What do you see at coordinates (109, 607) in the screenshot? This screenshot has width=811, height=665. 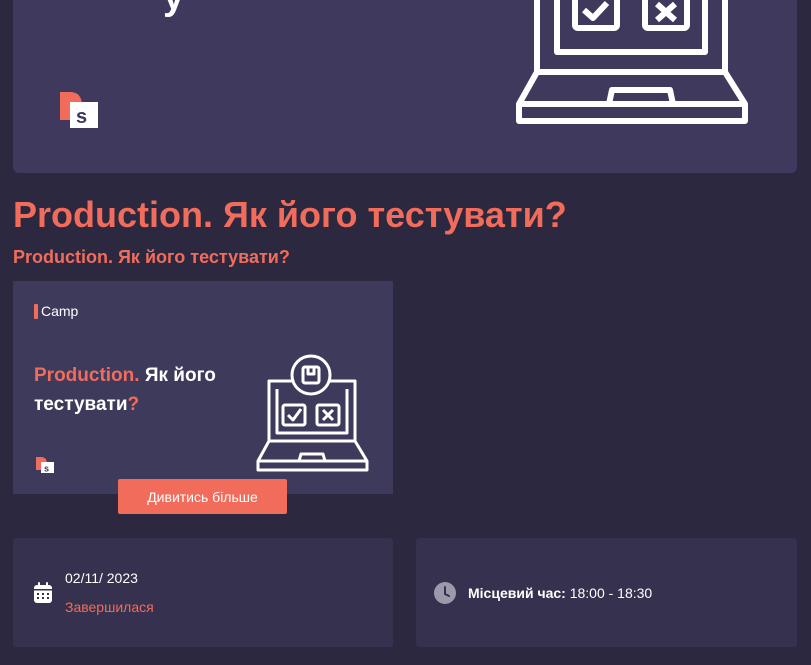 I see `event-status: Завершилася` at bounding box center [109, 607].